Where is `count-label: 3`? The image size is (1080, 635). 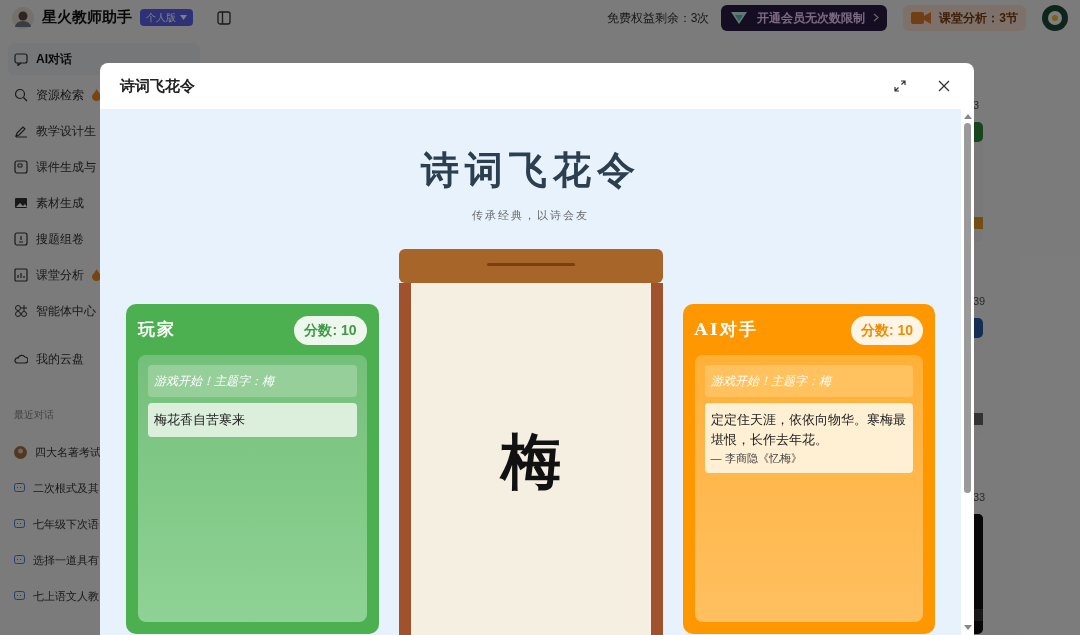 count-label: 3 is located at coordinates (976, 105).